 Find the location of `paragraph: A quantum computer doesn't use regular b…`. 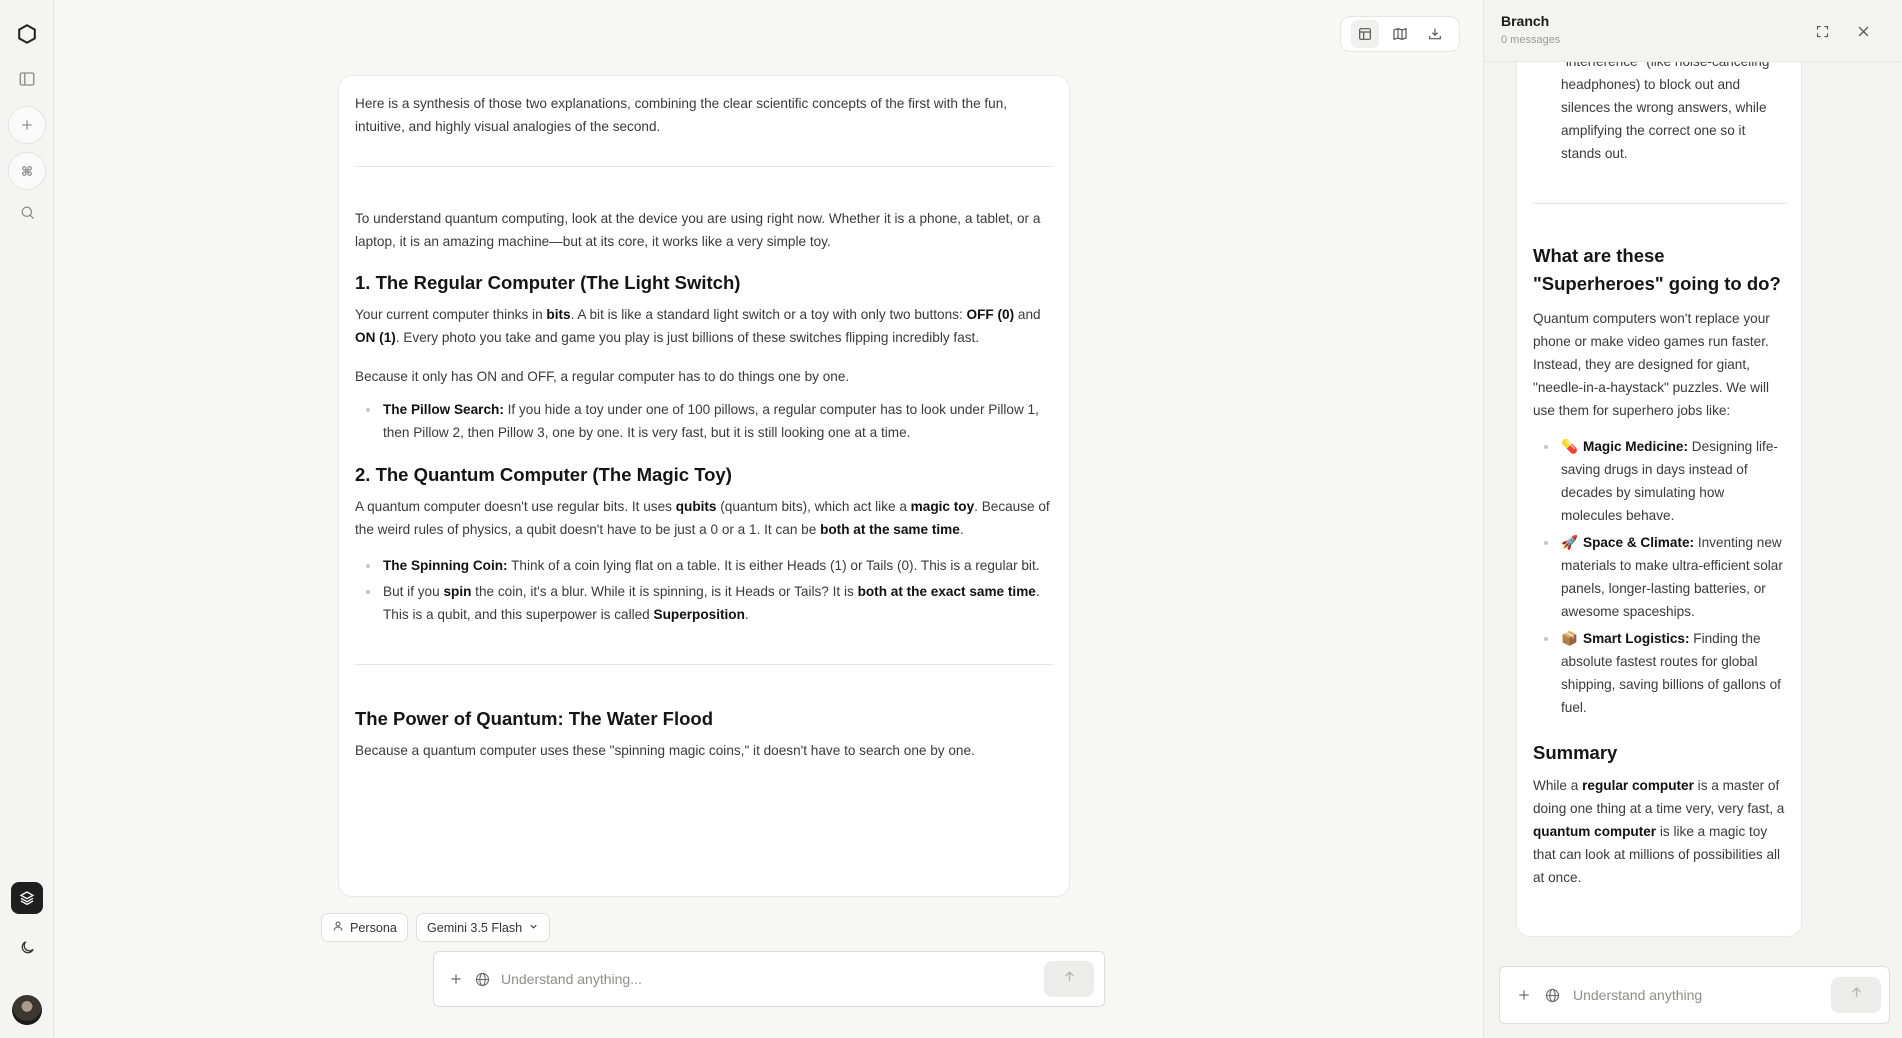

paragraph: A quantum computer doesn't use regular b… is located at coordinates (702, 518).